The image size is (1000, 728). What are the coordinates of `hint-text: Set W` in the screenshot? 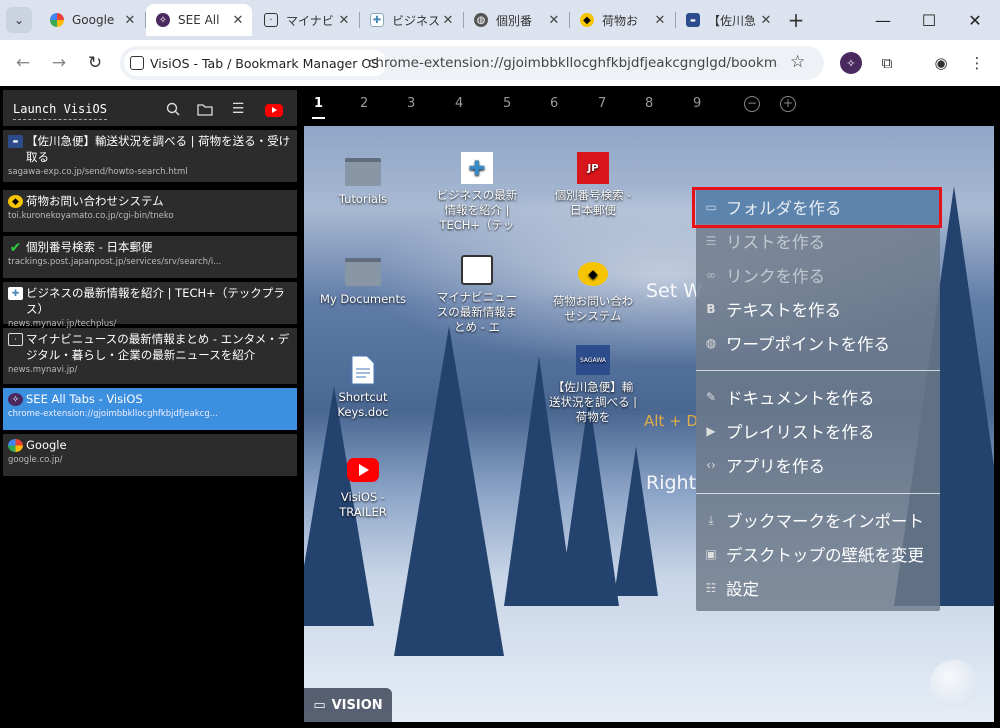 It's located at (674, 291).